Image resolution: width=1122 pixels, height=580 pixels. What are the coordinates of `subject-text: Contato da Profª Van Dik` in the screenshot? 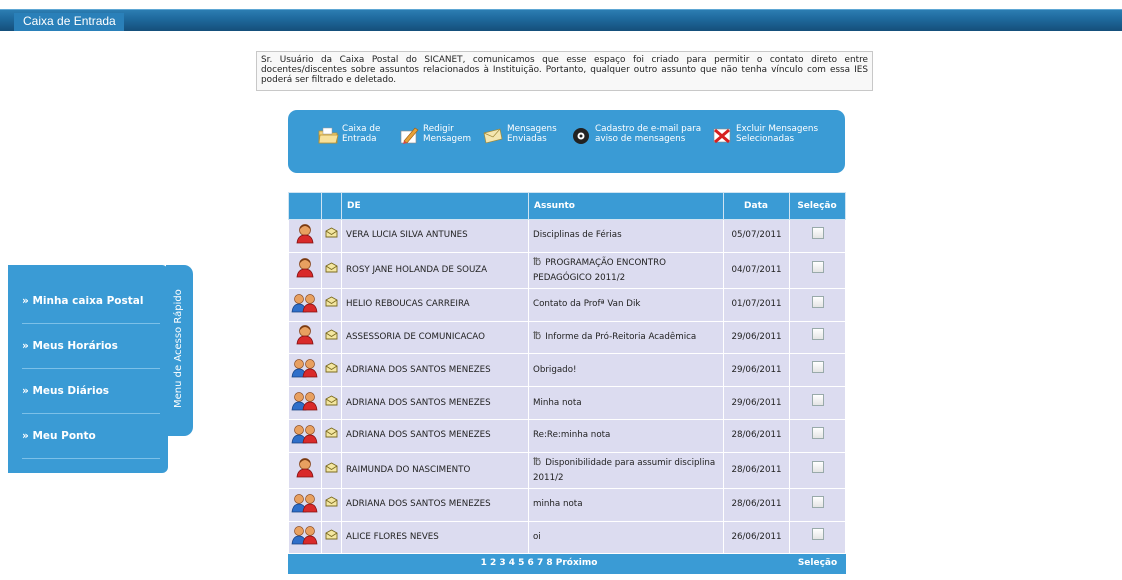 It's located at (586, 304).